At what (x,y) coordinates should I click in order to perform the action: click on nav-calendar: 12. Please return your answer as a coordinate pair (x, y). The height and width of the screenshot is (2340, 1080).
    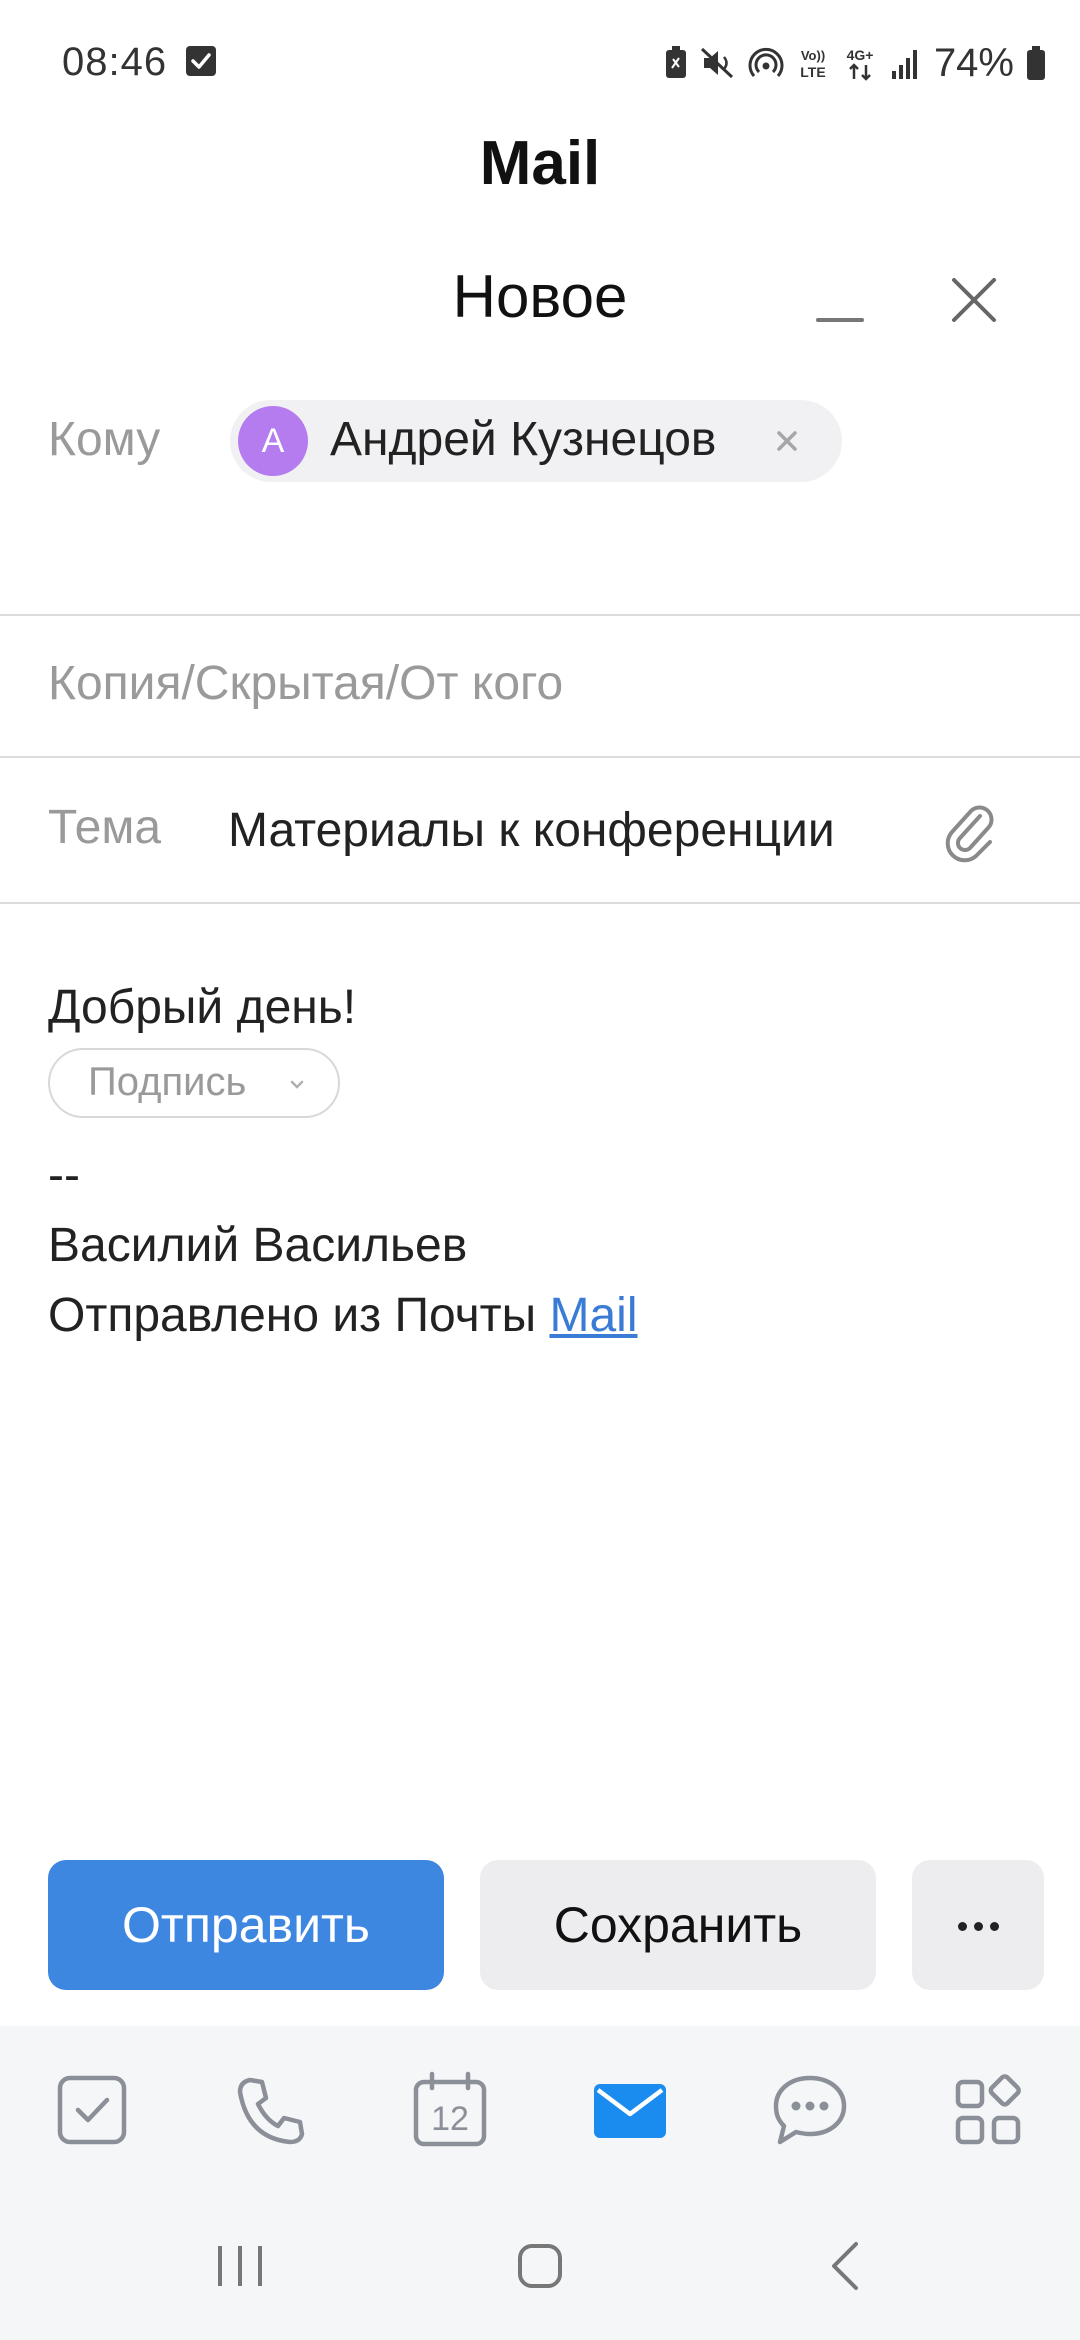
    Looking at the image, I should click on (450, 2110).